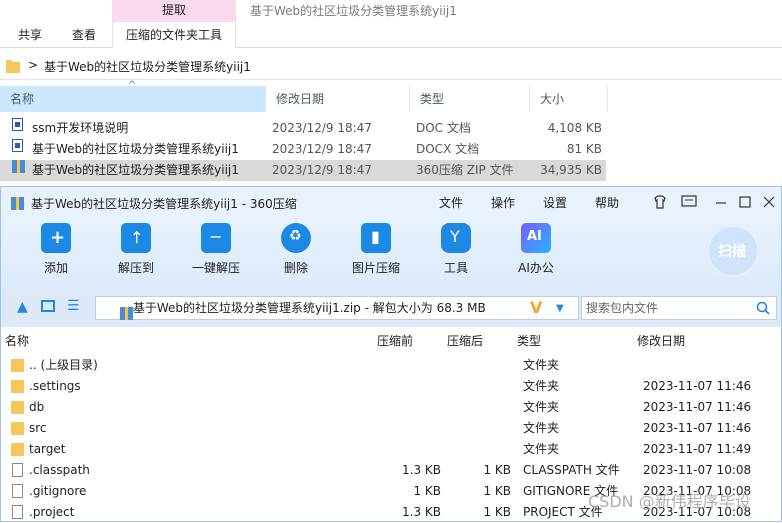  Describe the element at coordinates (607, 202) in the screenshot. I see `menu-help: 帮助` at that location.